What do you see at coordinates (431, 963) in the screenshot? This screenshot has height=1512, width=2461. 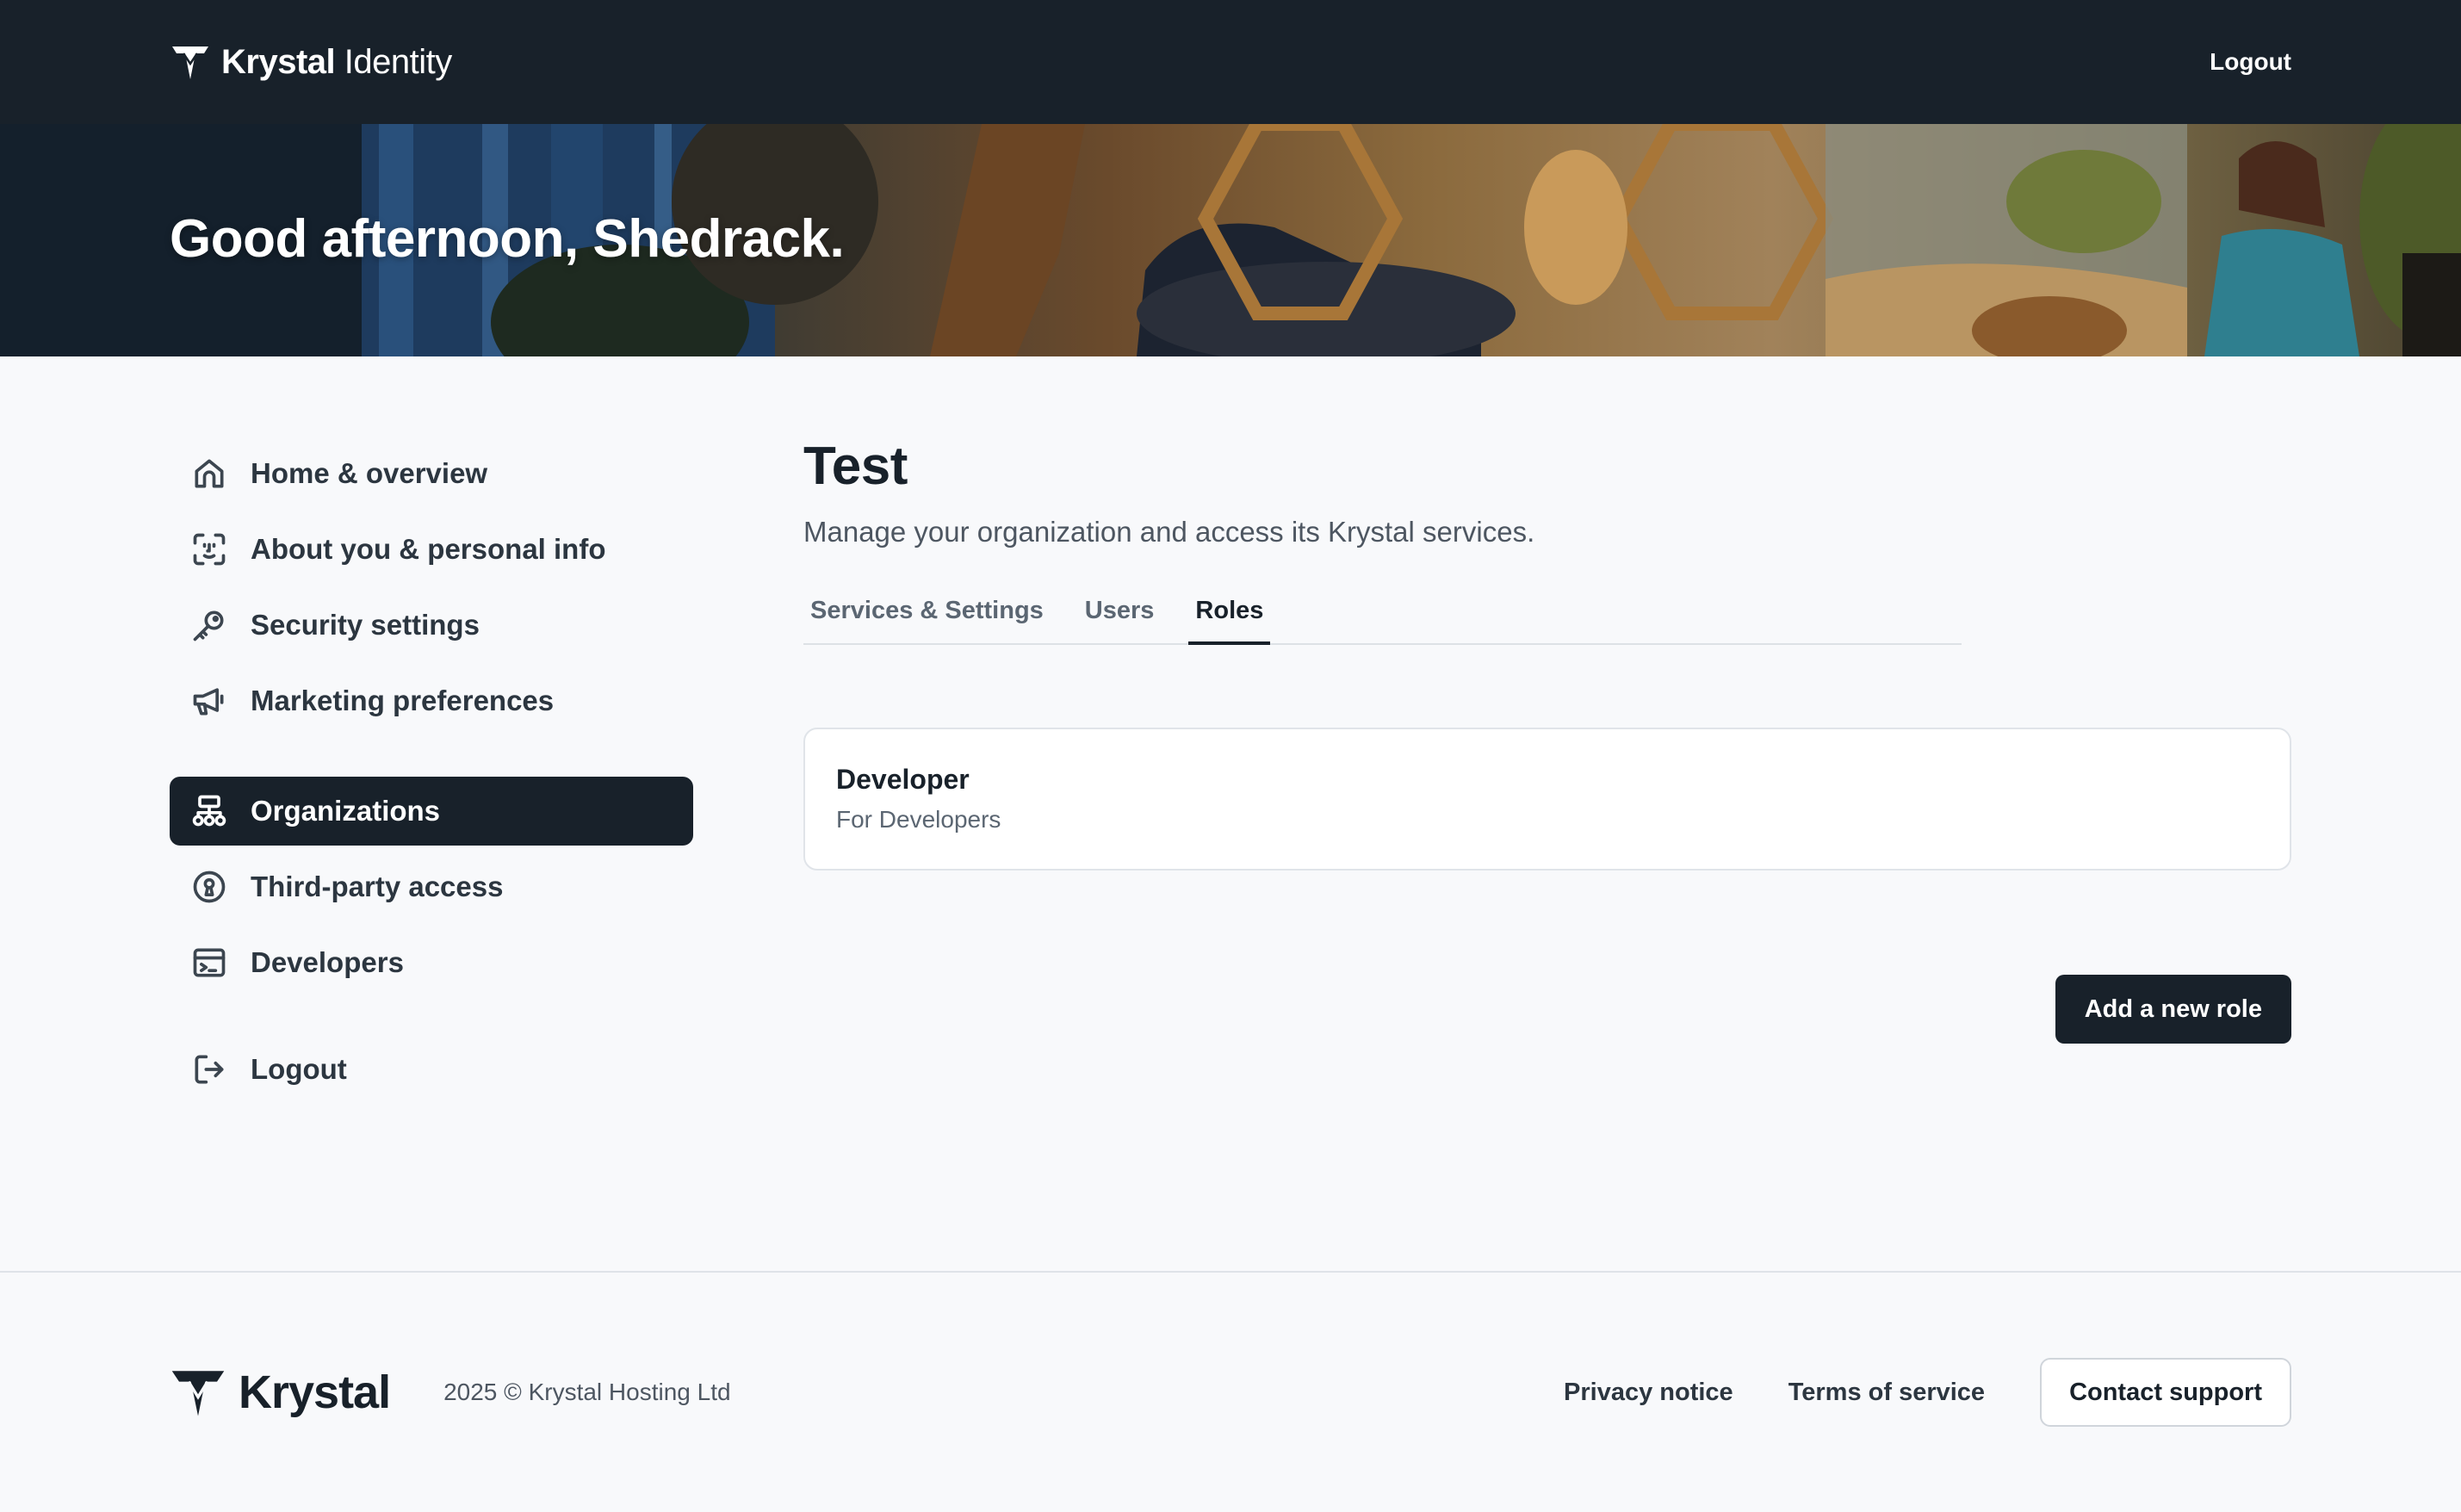 I see `sidebar-item-developers: Developers` at bounding box center [431, 963].